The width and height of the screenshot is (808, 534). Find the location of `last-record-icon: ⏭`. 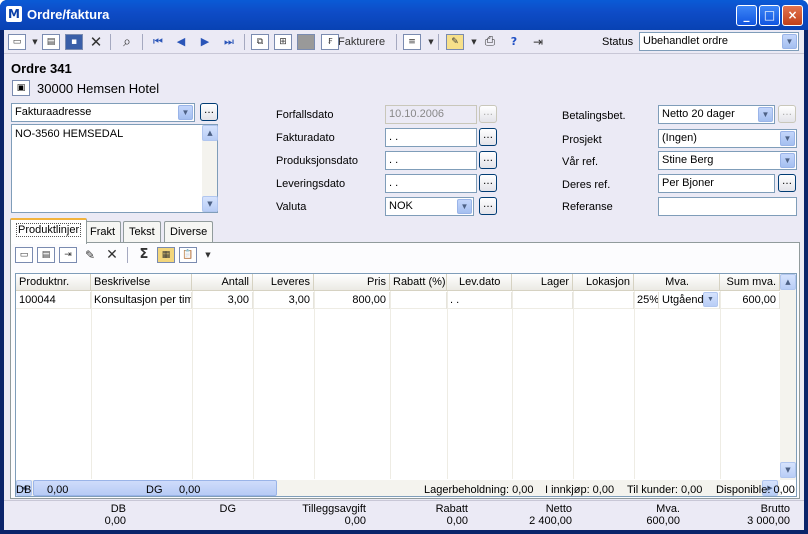

last-record-icon: ⏭ is located at coordinates (229, 42).